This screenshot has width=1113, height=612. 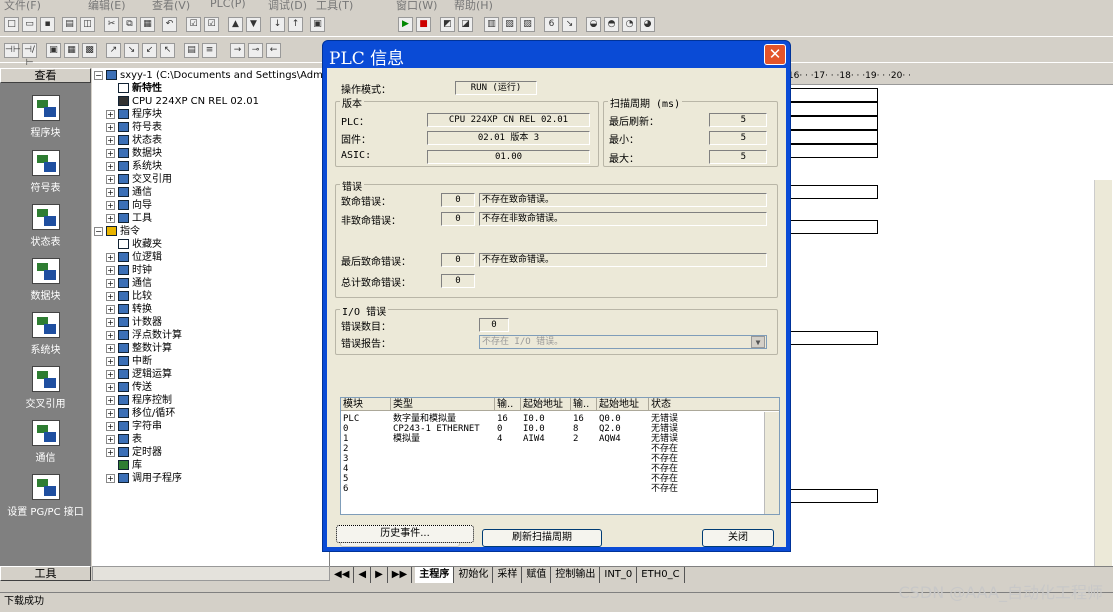 I want to click on chevron-down-icon: ▼, so click(x=758, y=342).